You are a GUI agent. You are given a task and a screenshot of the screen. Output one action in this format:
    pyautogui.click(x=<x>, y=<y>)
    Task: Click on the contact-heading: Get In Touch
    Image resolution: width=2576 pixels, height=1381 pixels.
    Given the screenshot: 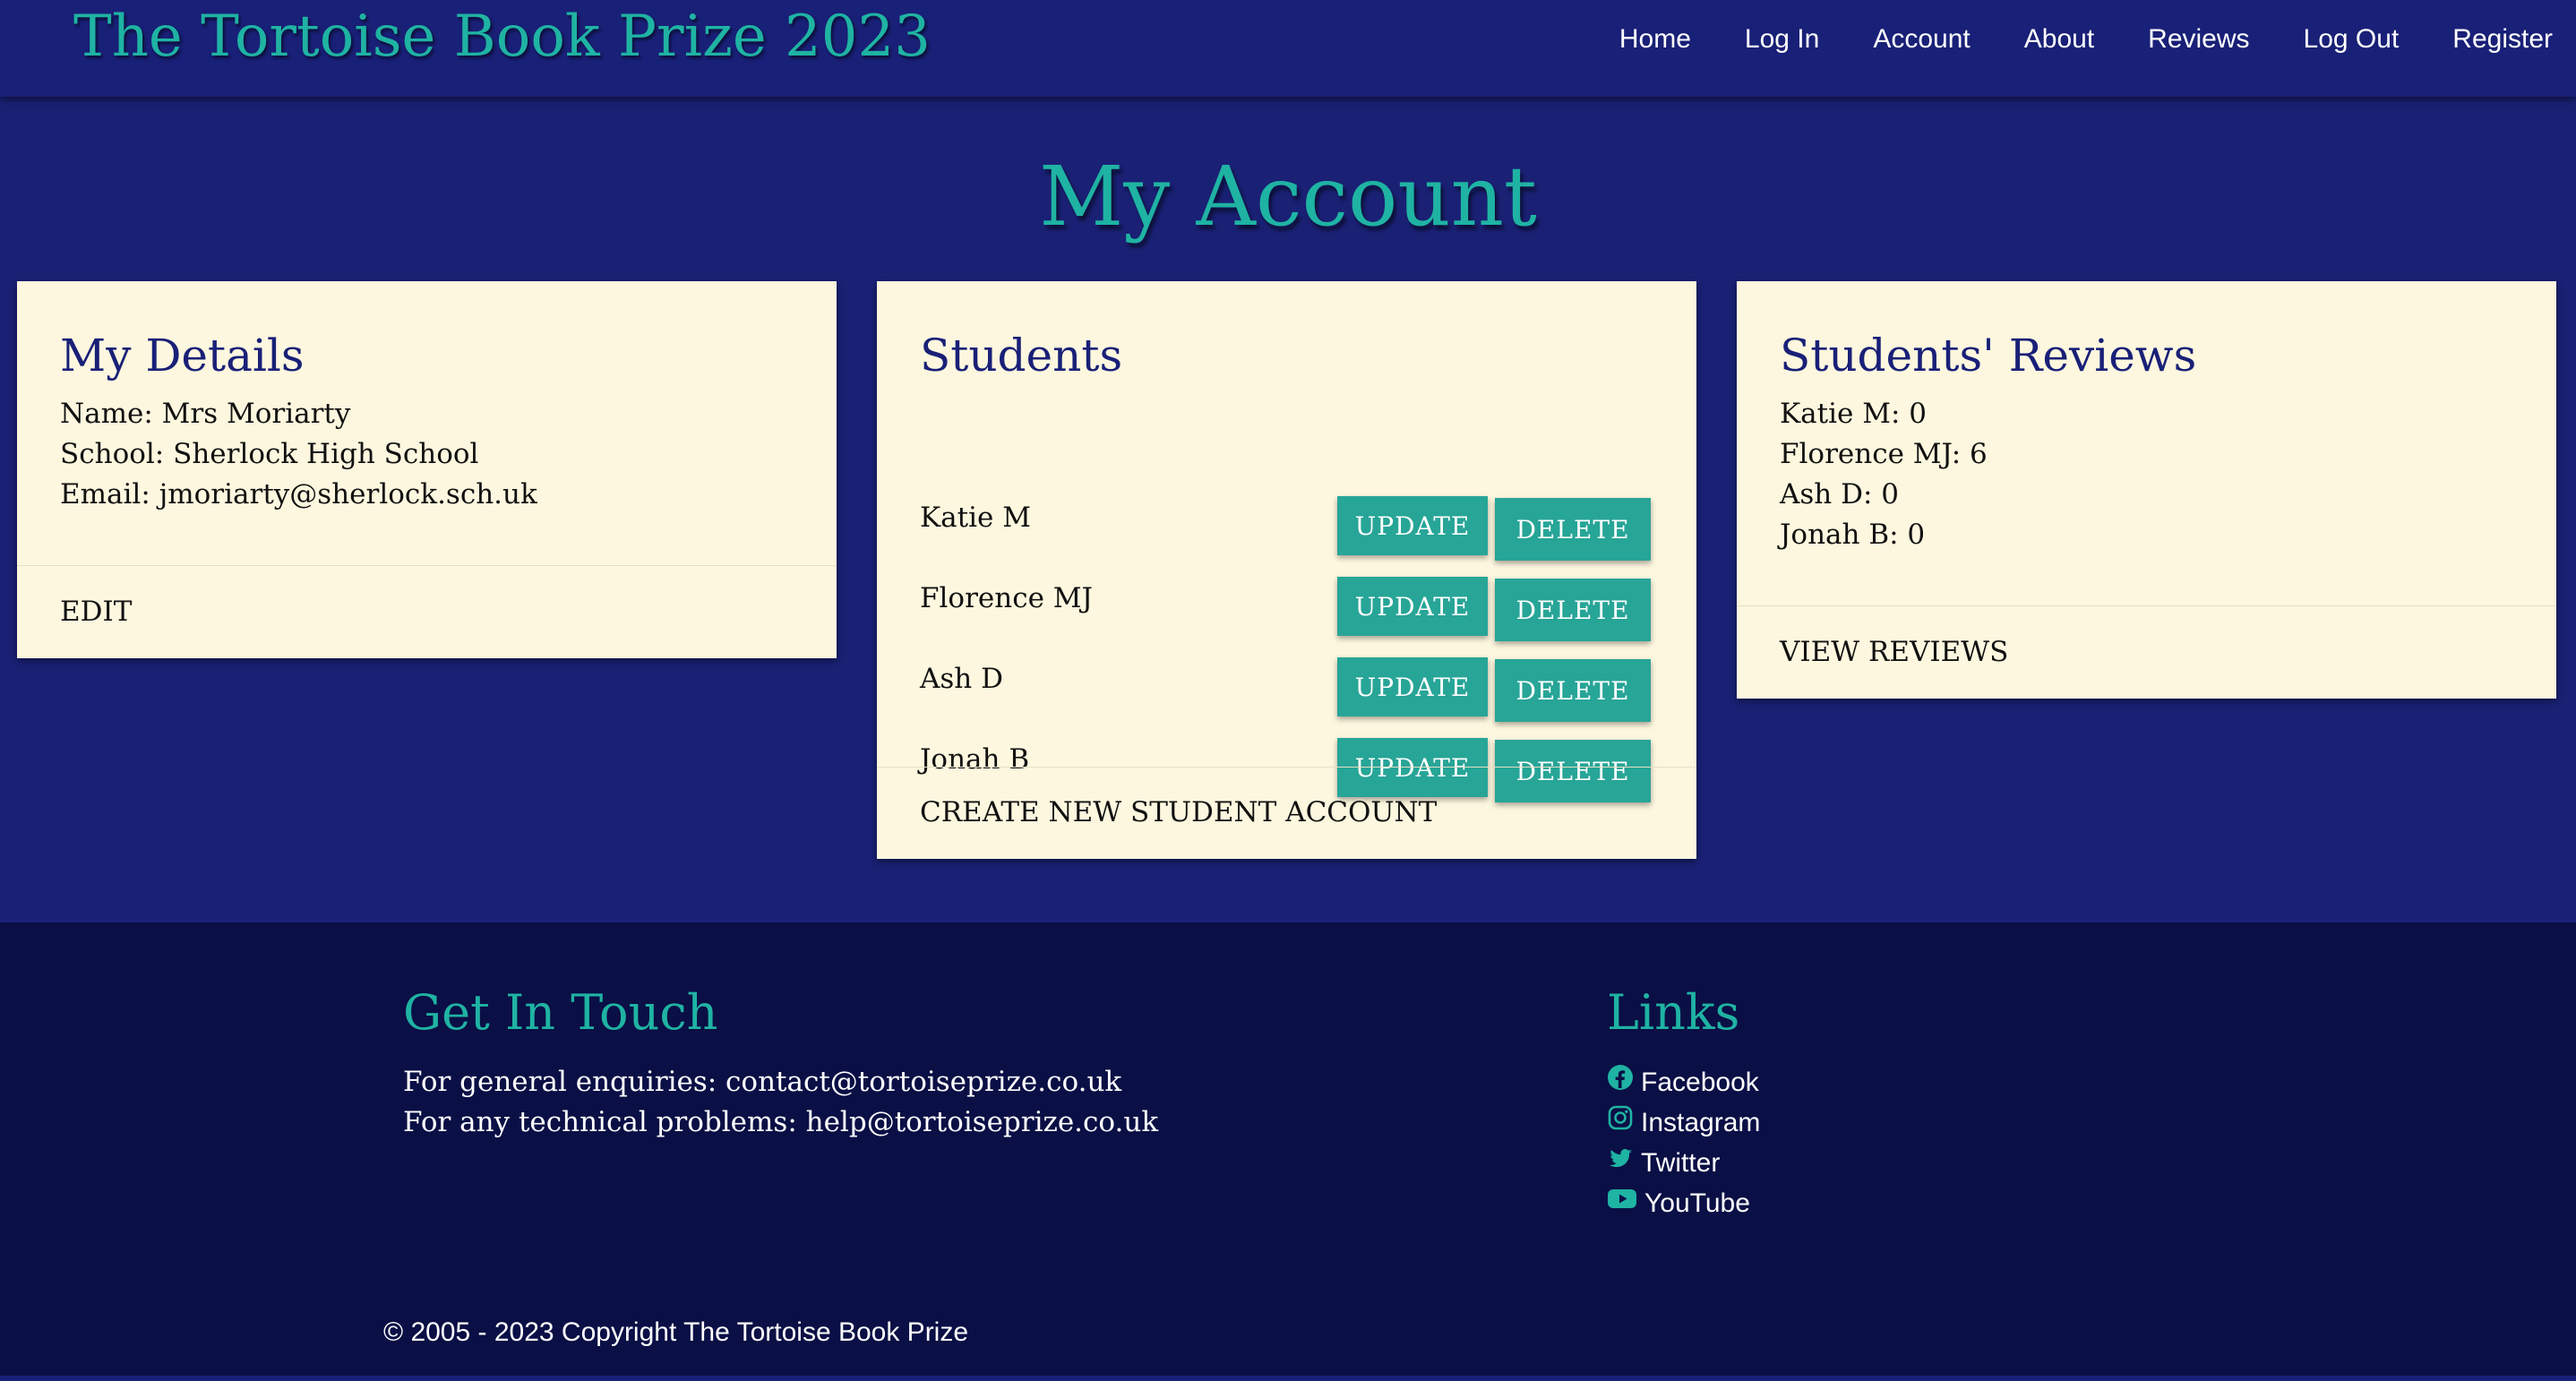 What is the action you would take?
    pyautogui.click(x=560, y=1013)
    